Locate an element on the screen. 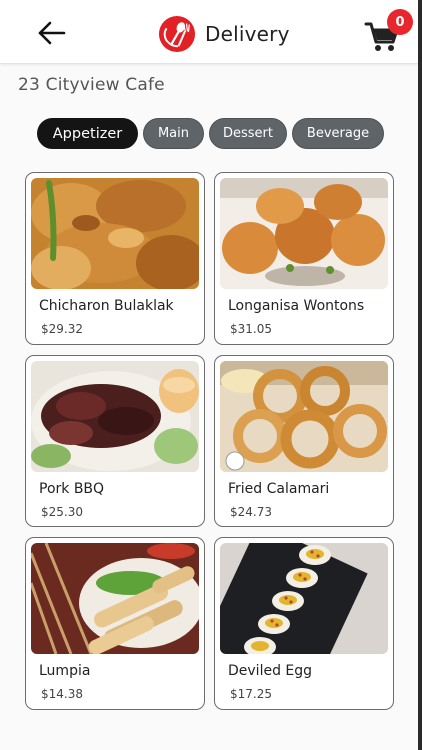 This screenshot has height=750, width=422. back-button is located at coordinates (52, 33).